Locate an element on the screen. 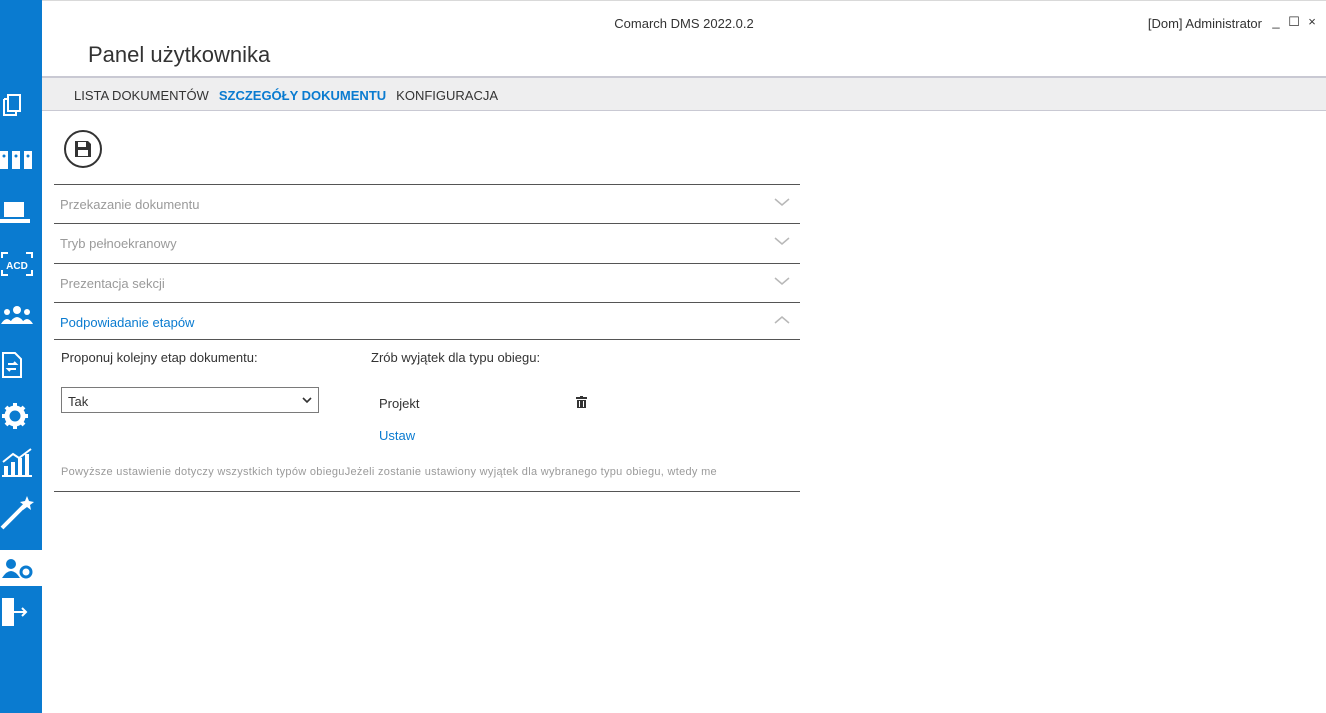 The height and width of the screenshot is (713, 1326). sidebar-item-laptop is located at coordinates (21, 212).